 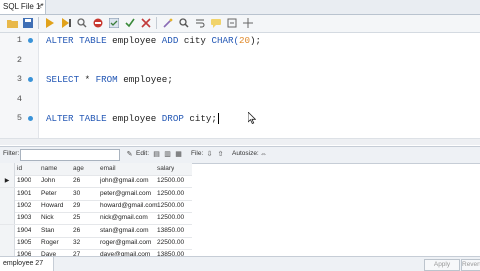 I want to click on filter-label: Filter:, so click(x=11, y=153).